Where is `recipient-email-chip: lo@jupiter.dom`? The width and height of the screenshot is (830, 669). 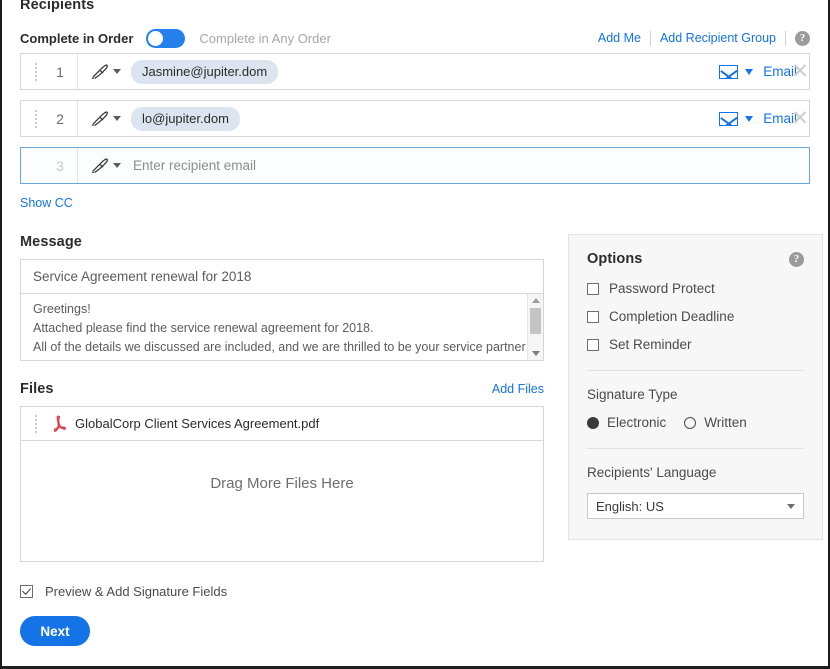
recipient-email-chip: lo@jupiter.dom is located at coordinates (185, 118).